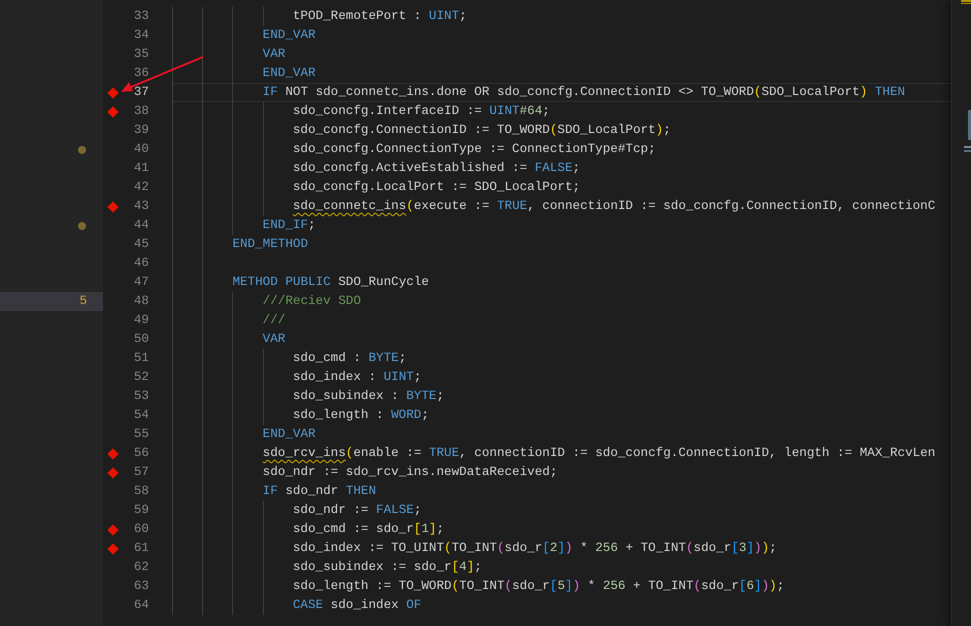 The width and height of the screenshot is (971, 626). Describe the element at coordinates (357, 605) in the screenshot. I see `code-line: CASE sdo_index OF` at that location.